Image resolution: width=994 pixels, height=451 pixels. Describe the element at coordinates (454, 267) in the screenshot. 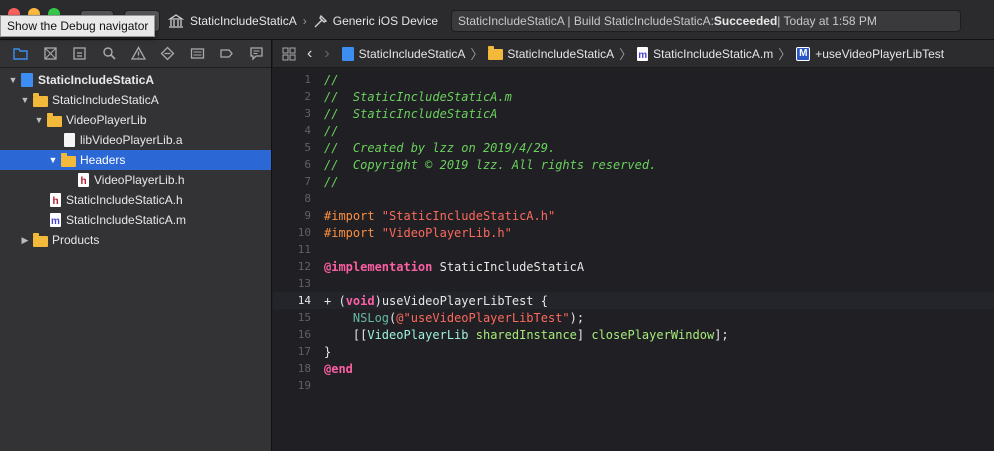

I see `code-text: @implementation StaticIncludeStaticA` at that location.